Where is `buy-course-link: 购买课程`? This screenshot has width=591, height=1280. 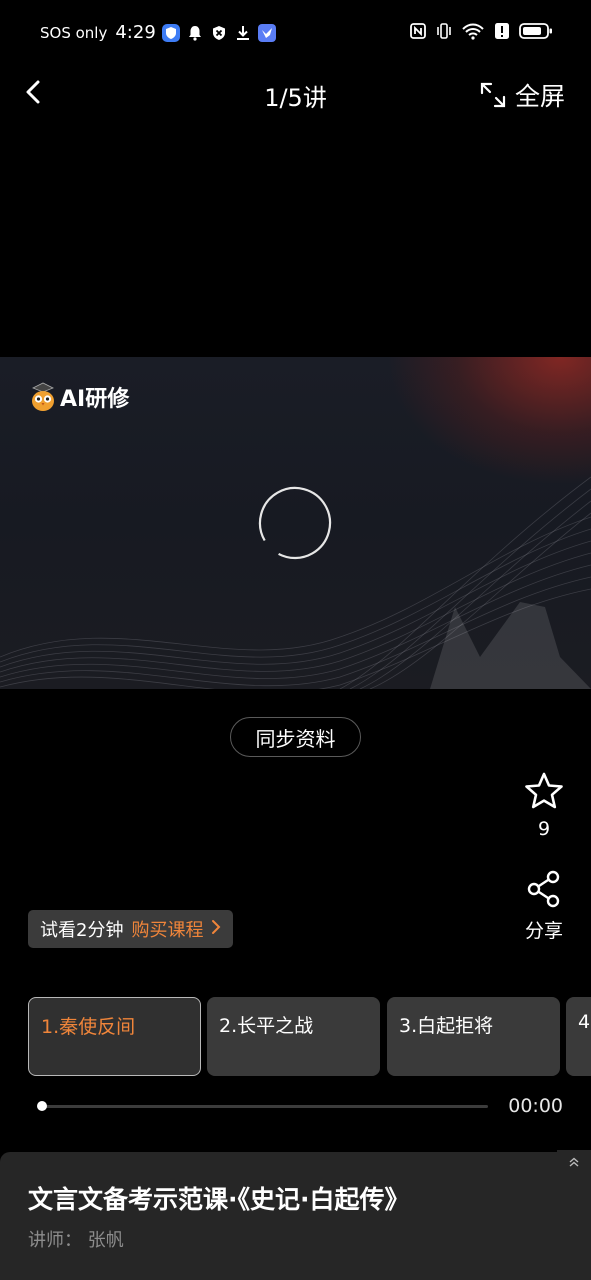 buy-course-link: 购买课程 is located at coordinates (167, 929).